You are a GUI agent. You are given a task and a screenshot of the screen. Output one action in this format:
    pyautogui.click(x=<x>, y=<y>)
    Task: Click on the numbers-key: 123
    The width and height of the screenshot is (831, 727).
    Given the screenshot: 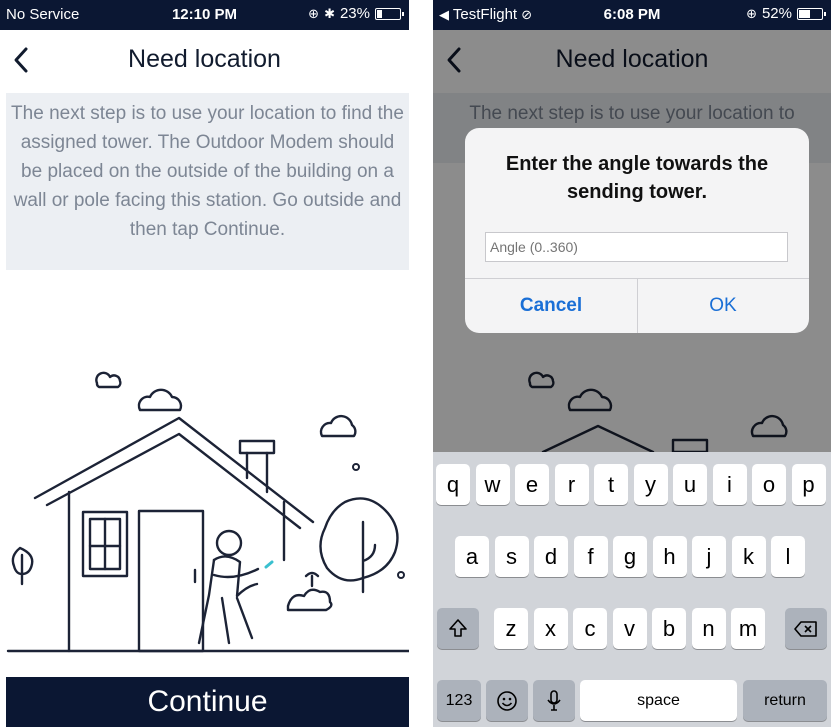 What is the action you would take?
    pyautogui.click(x=459, y=700)
    